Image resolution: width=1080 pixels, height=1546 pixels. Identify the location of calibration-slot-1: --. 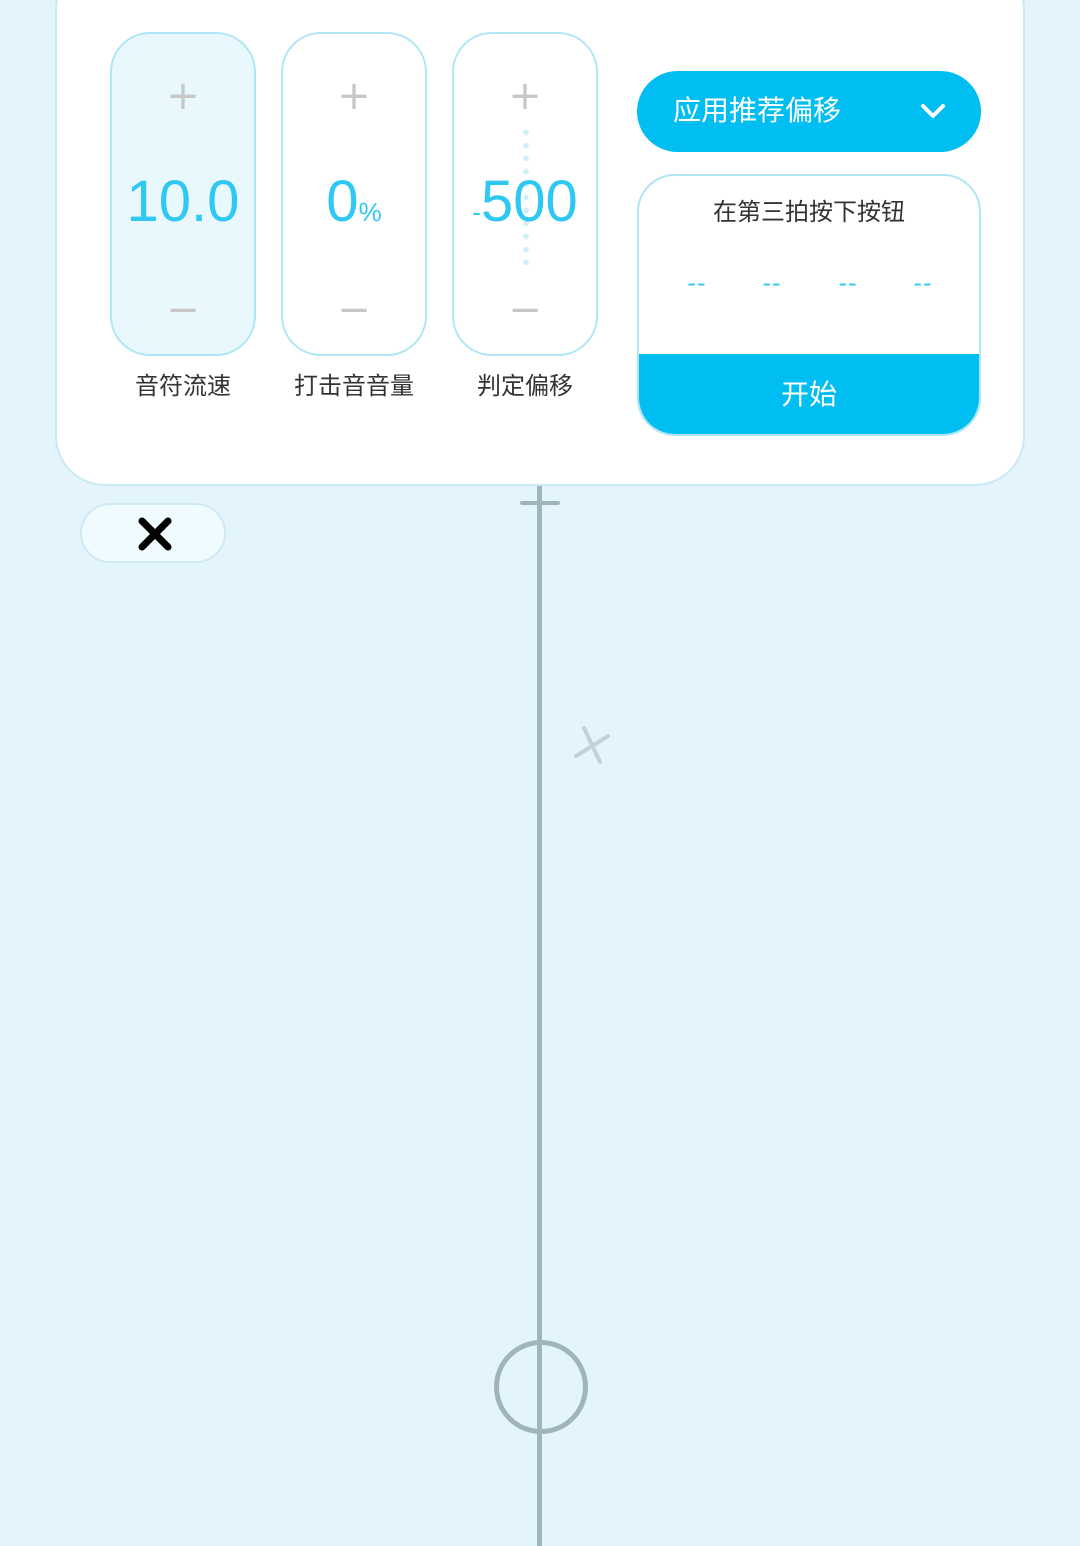
(697, 283).